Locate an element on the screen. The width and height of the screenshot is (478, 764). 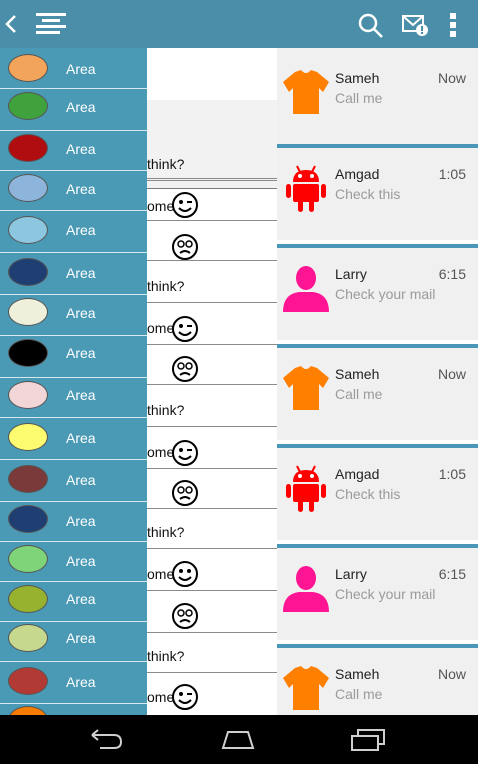
chat-header-strip is located at coordinates (212, 144).